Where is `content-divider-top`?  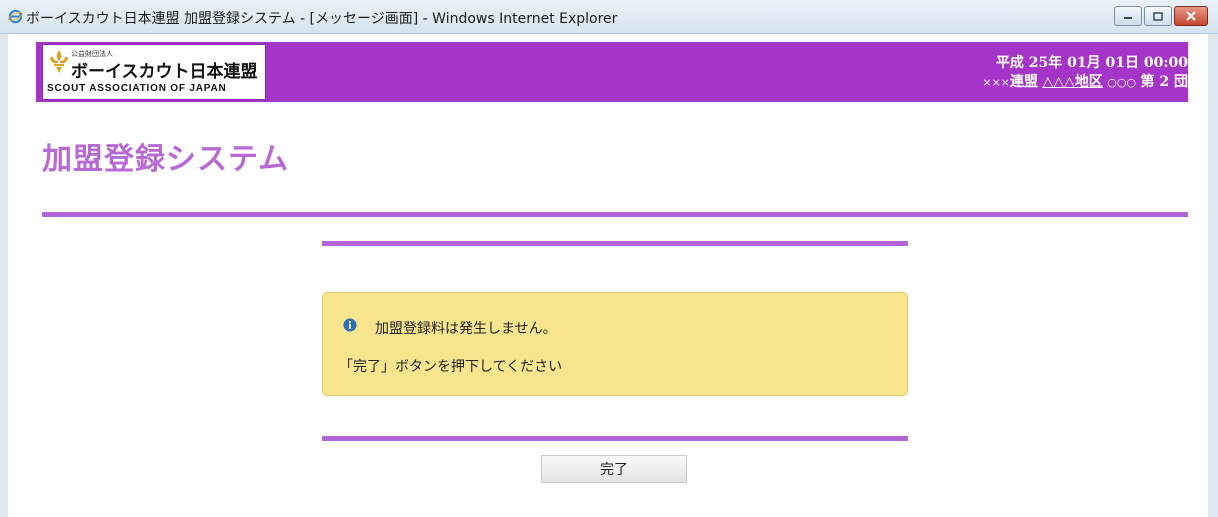 content-divider-top is located at coordinates (615, 243).